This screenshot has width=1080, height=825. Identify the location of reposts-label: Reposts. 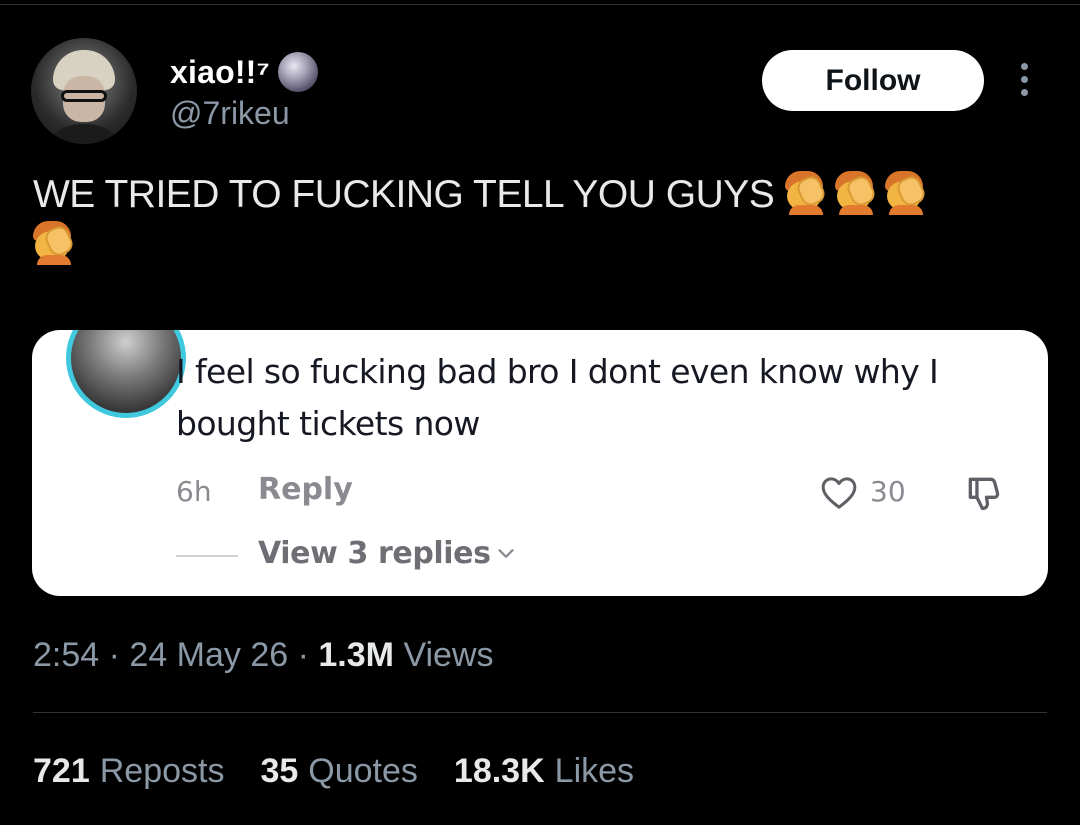
(162, 771).